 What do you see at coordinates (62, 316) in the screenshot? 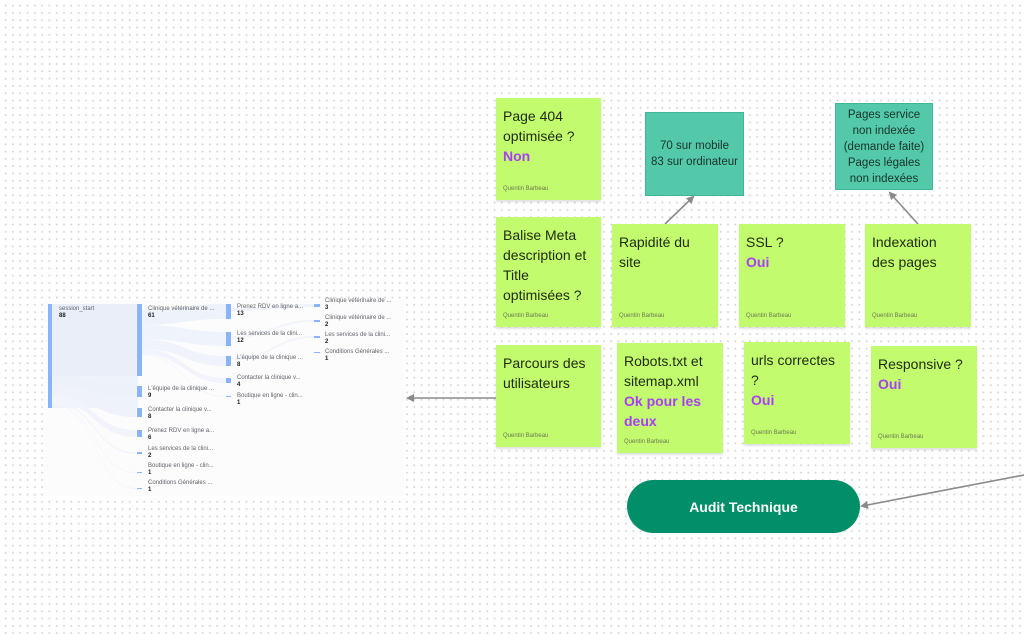
I see `node-value: 88` at bounding box center [62, 316].